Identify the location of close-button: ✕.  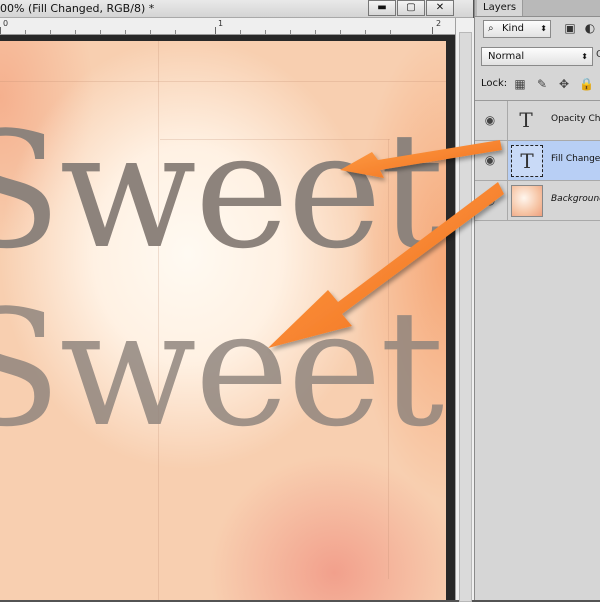
(440, 8).